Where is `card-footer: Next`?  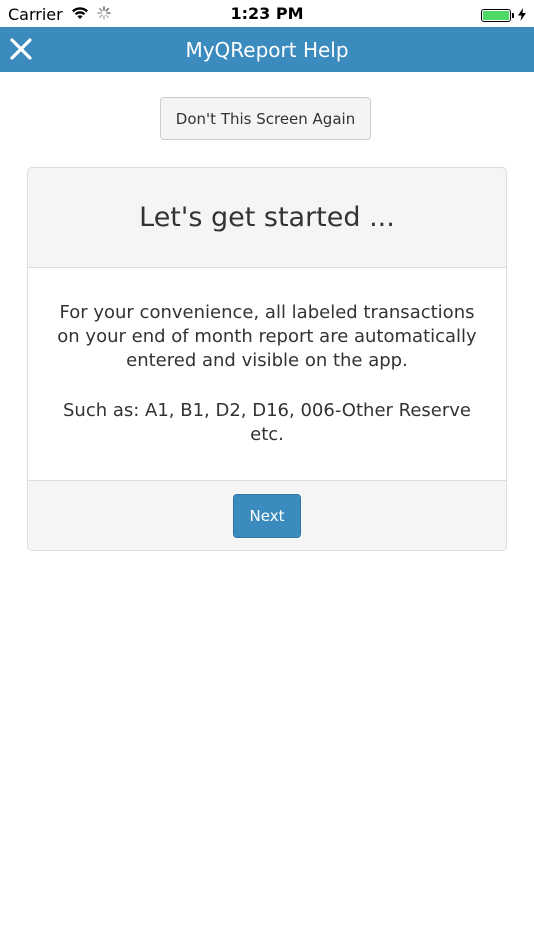
card-footer: Next is located at coordinates (267, 515).